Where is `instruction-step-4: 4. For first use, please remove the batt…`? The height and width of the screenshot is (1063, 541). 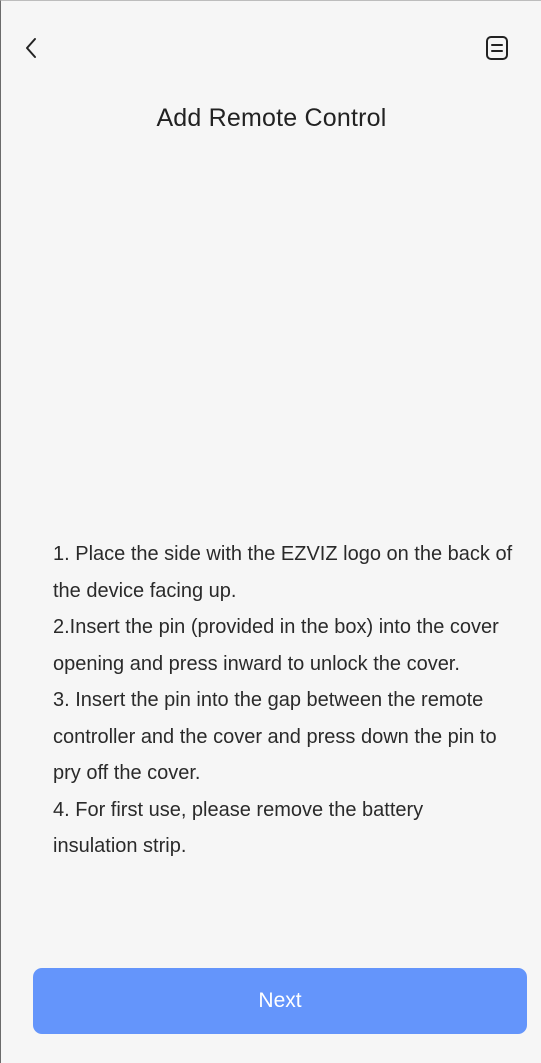
instruction-step-4: 4. For first use, please remove the batt… is located at coordinates (238, 828).